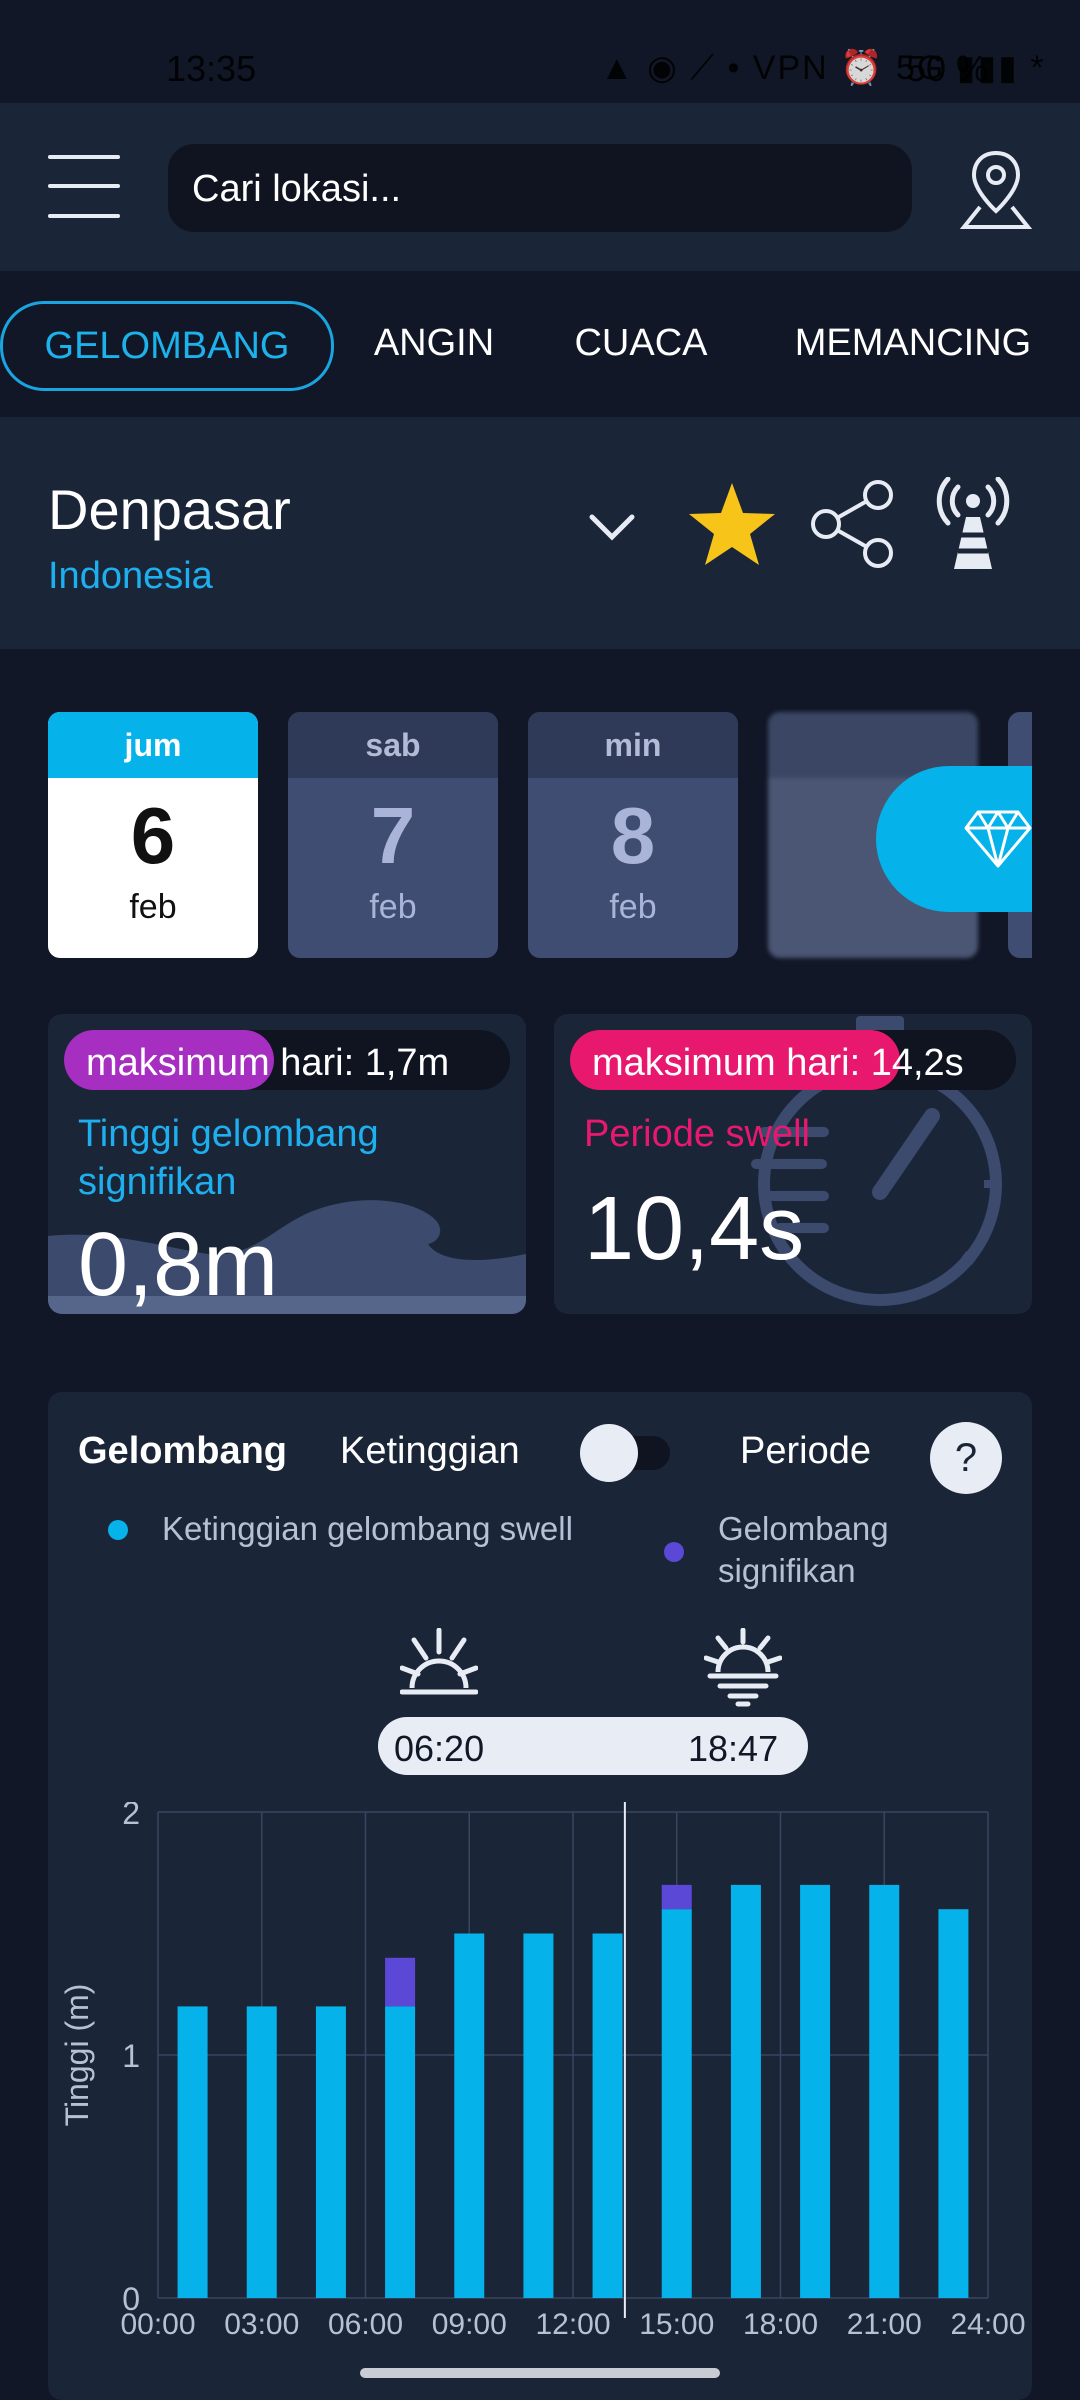 This screenshot has width=1080, height=2400. What do you see at coordinates (733, 1748) in the screenshot?
I see `sunset-time: 18:47` at bounding box center [733, 1748].